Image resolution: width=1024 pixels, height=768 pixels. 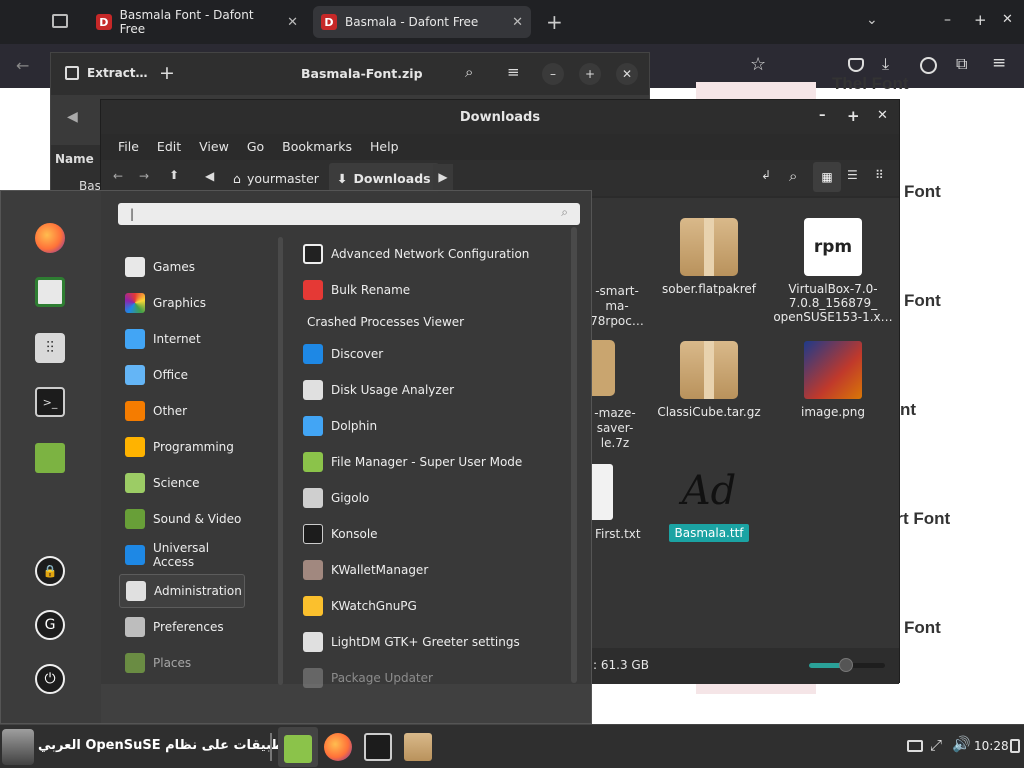 What do you see at coordinates (766, 175) in the screenshot?
I see `open-terminal-icon: ↲` at bounding box center [766, 175].